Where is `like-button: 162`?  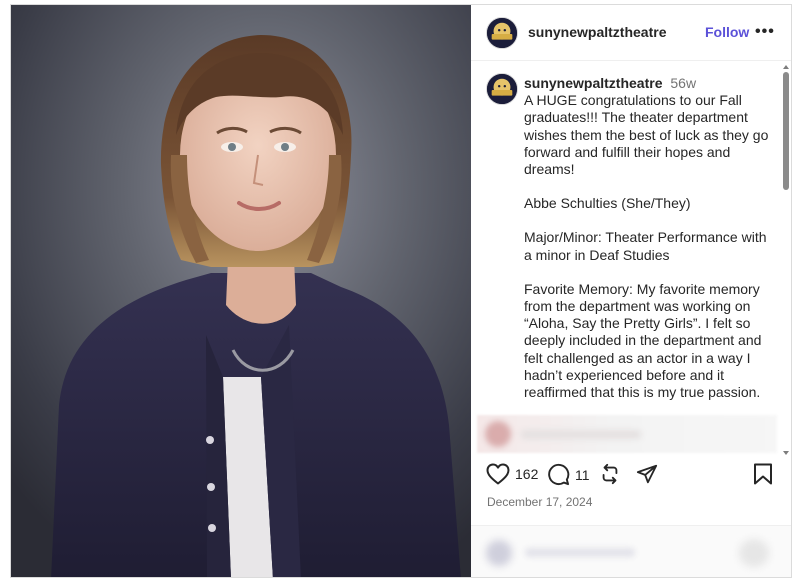
like-button: 162 is located at coordinates (512, 474).